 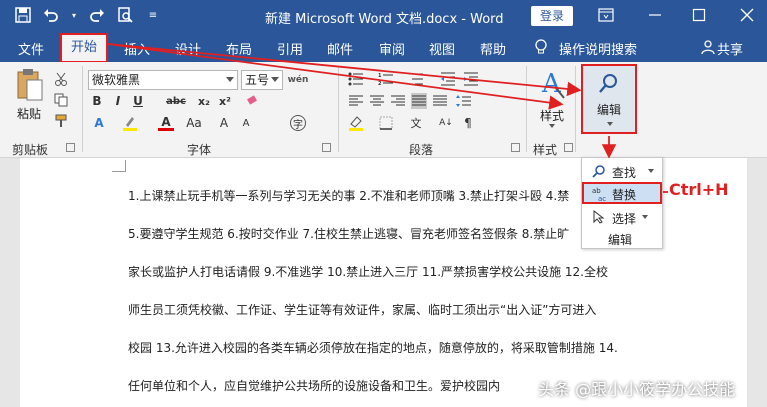 What do you see at coordinates (99, 123) in the screenshot?
I see `text-effects-icon: A` at bounding box center [99, 123].